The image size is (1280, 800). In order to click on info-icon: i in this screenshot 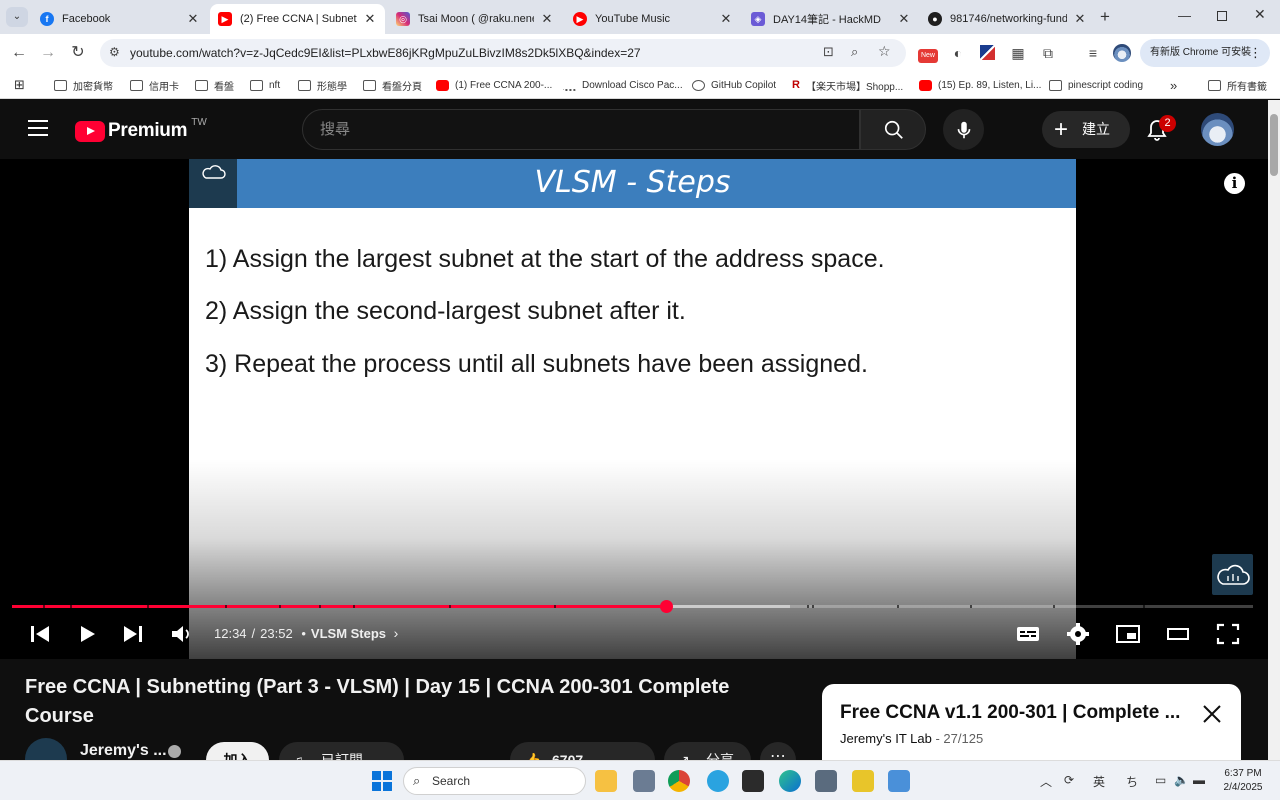, I will do `click(1234, 183)`.